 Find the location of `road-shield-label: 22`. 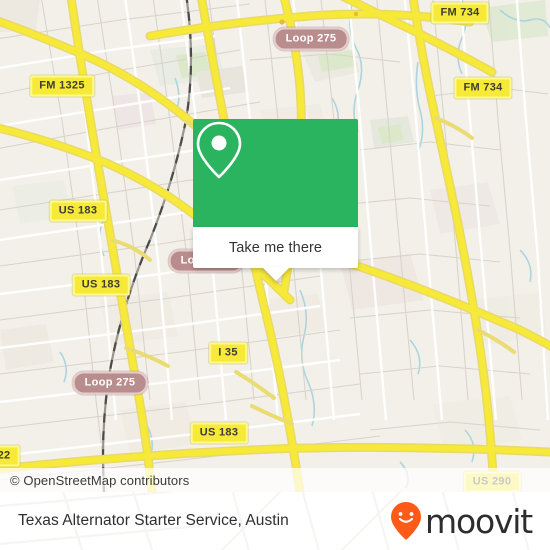

road-shield-label: 22 is located at coordinates (5, 455).